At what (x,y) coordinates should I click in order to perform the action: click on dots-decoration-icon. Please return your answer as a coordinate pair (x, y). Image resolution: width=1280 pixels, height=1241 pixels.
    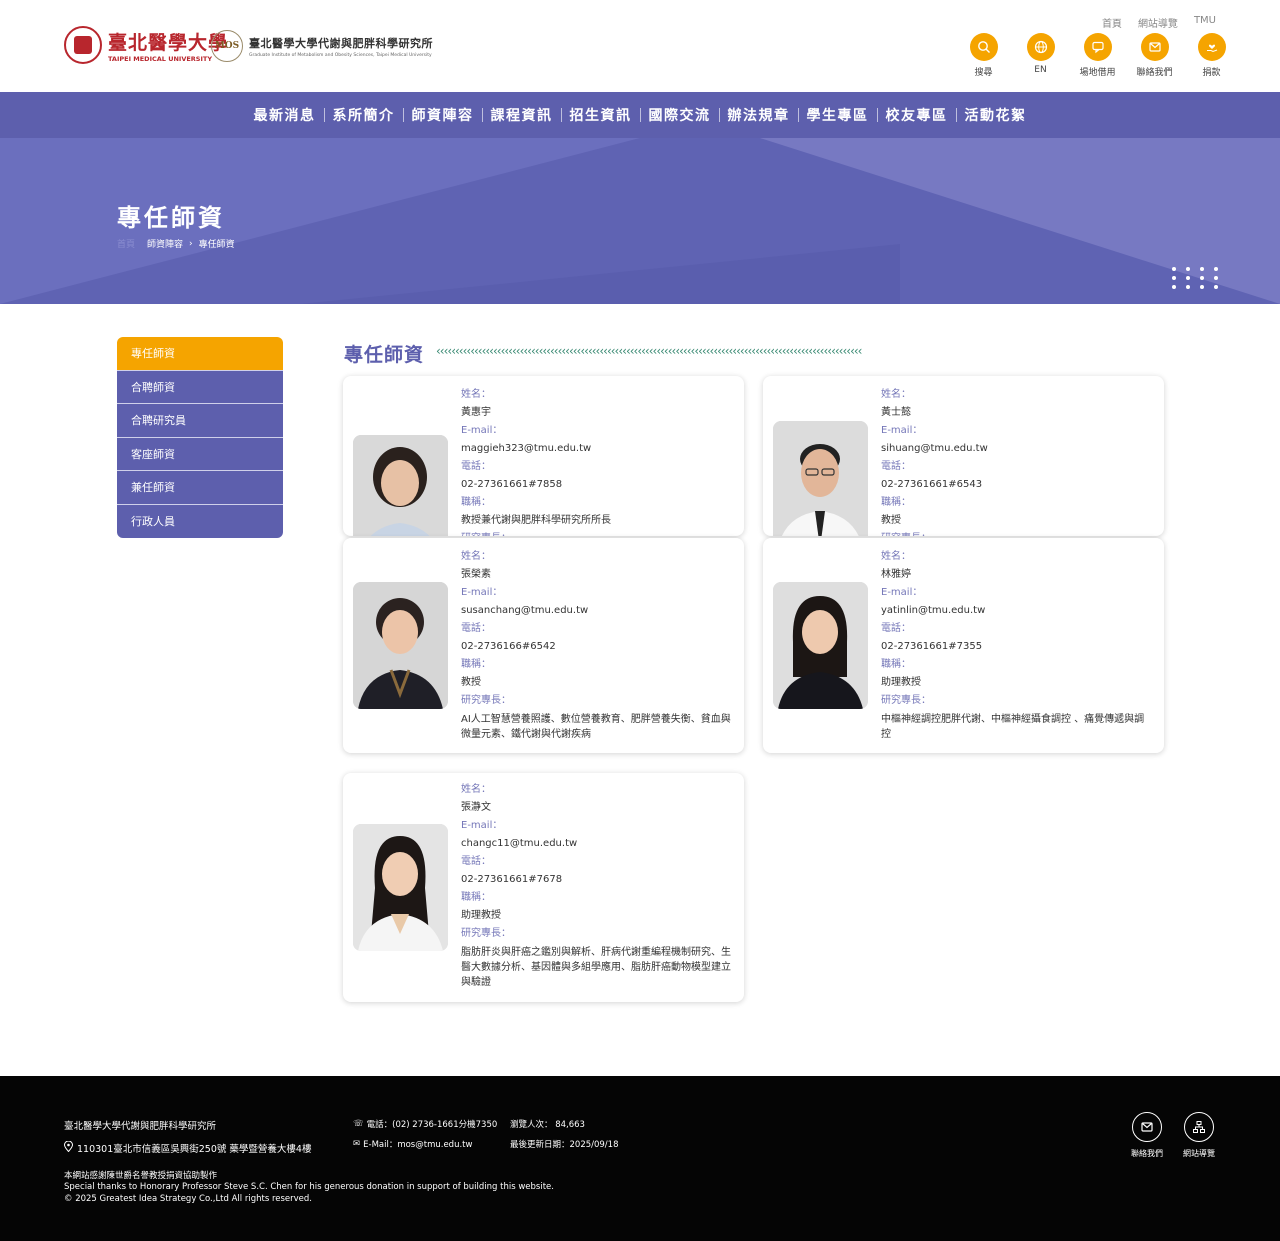
    Looking at the image, I should click on (1196, 280).